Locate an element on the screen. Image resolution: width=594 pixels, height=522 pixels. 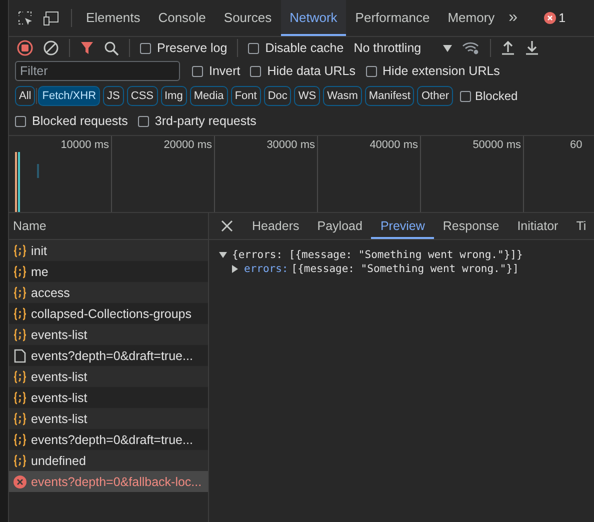
request-name: access is located at coordinates (50, 293).